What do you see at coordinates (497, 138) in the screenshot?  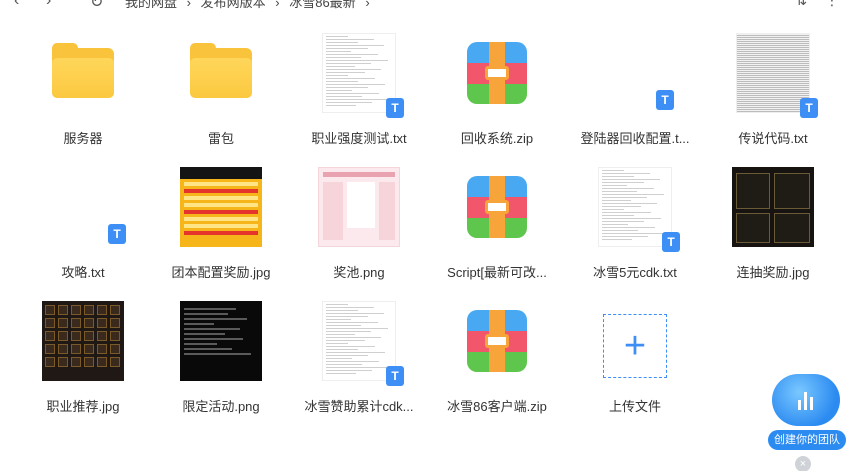 I see `file-name: 回收系统.zip` at bounding box center [497, 138].